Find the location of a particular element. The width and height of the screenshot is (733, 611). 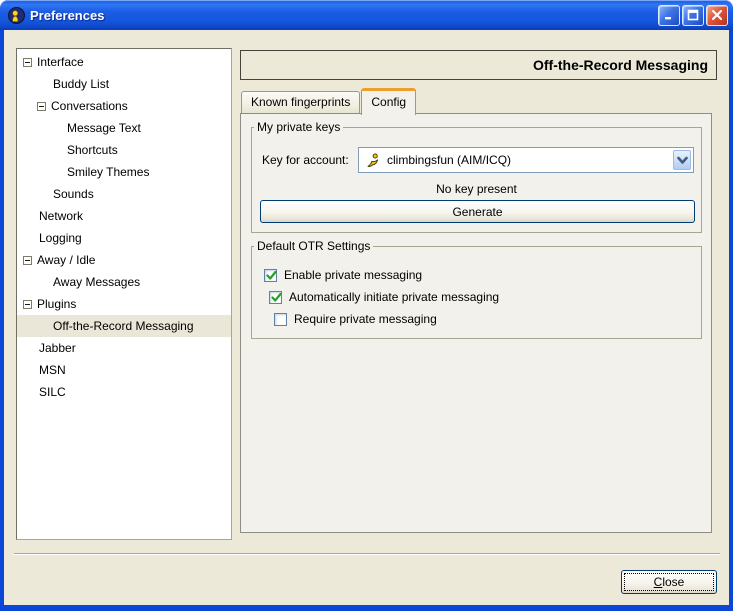

close-window-button is located at coordinates (717, 15).